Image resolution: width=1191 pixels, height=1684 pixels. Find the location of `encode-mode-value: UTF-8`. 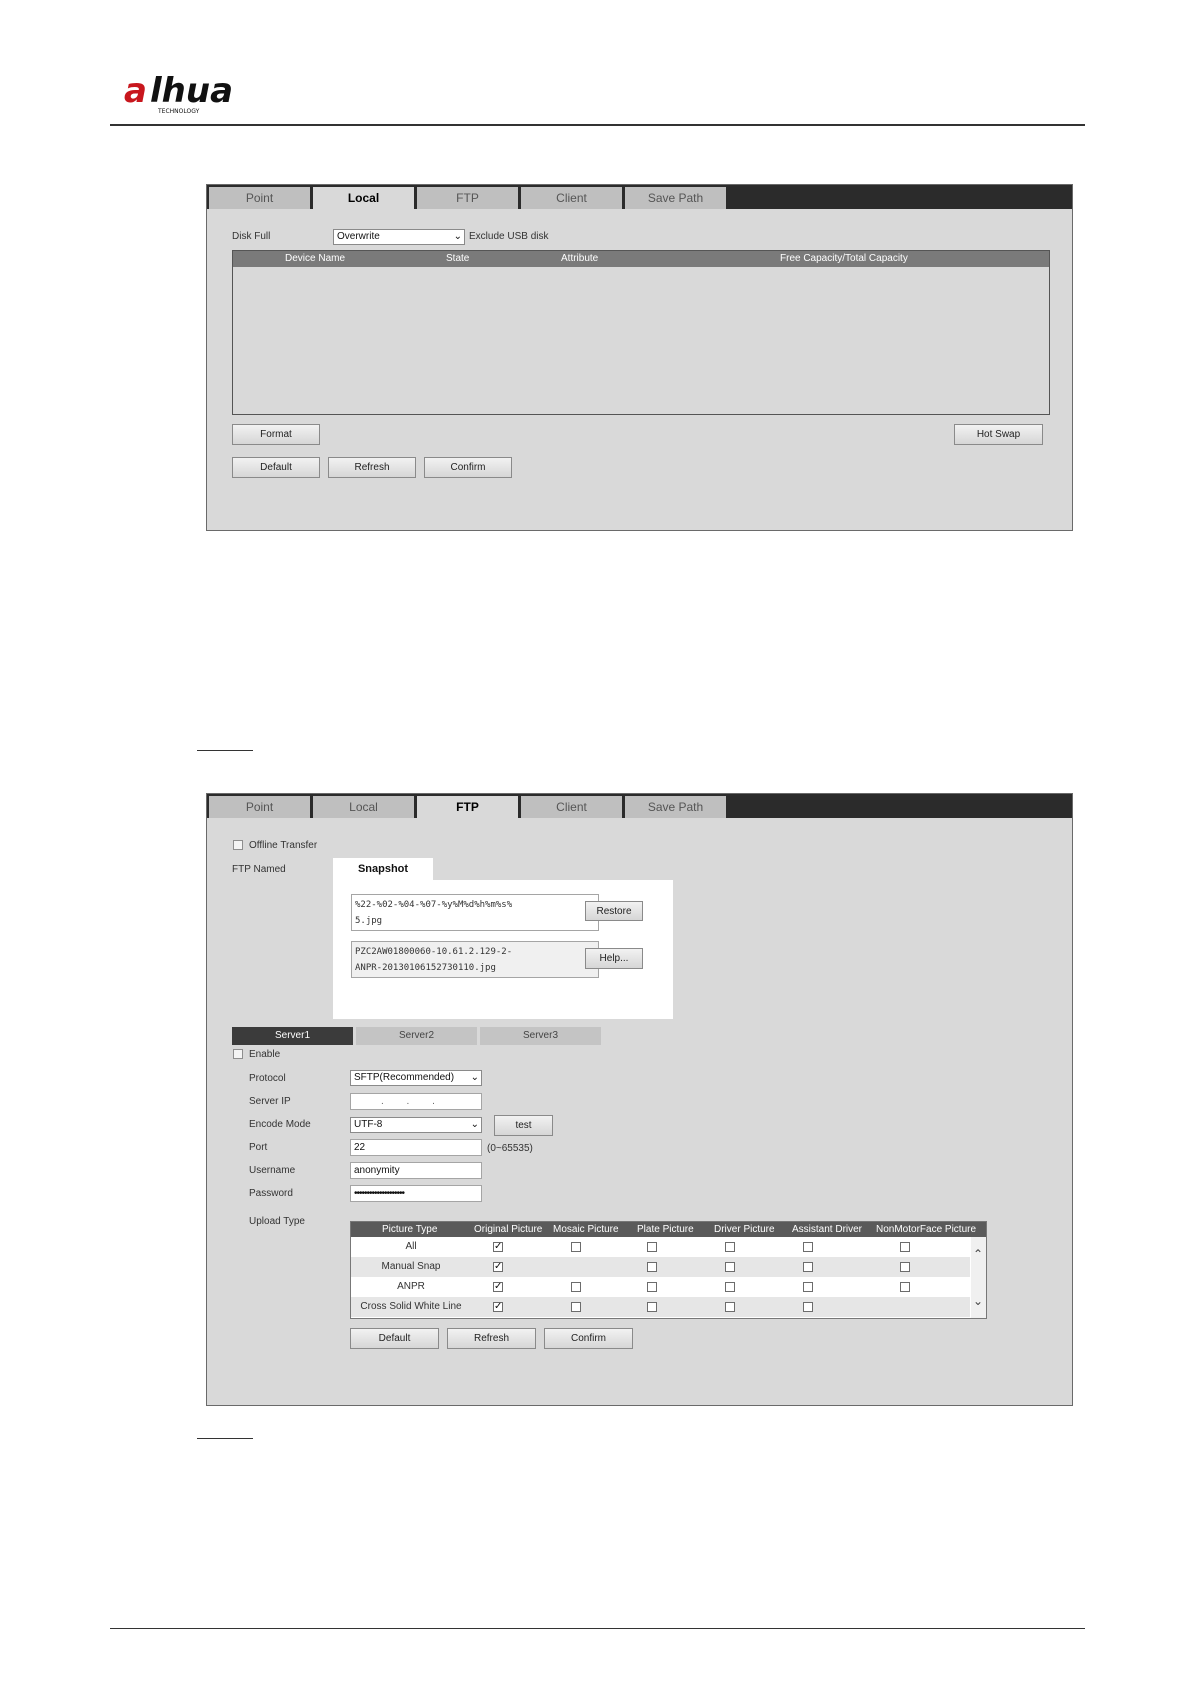

encode-mode-value: UTF-8 is located at coordinates (368, 1124).